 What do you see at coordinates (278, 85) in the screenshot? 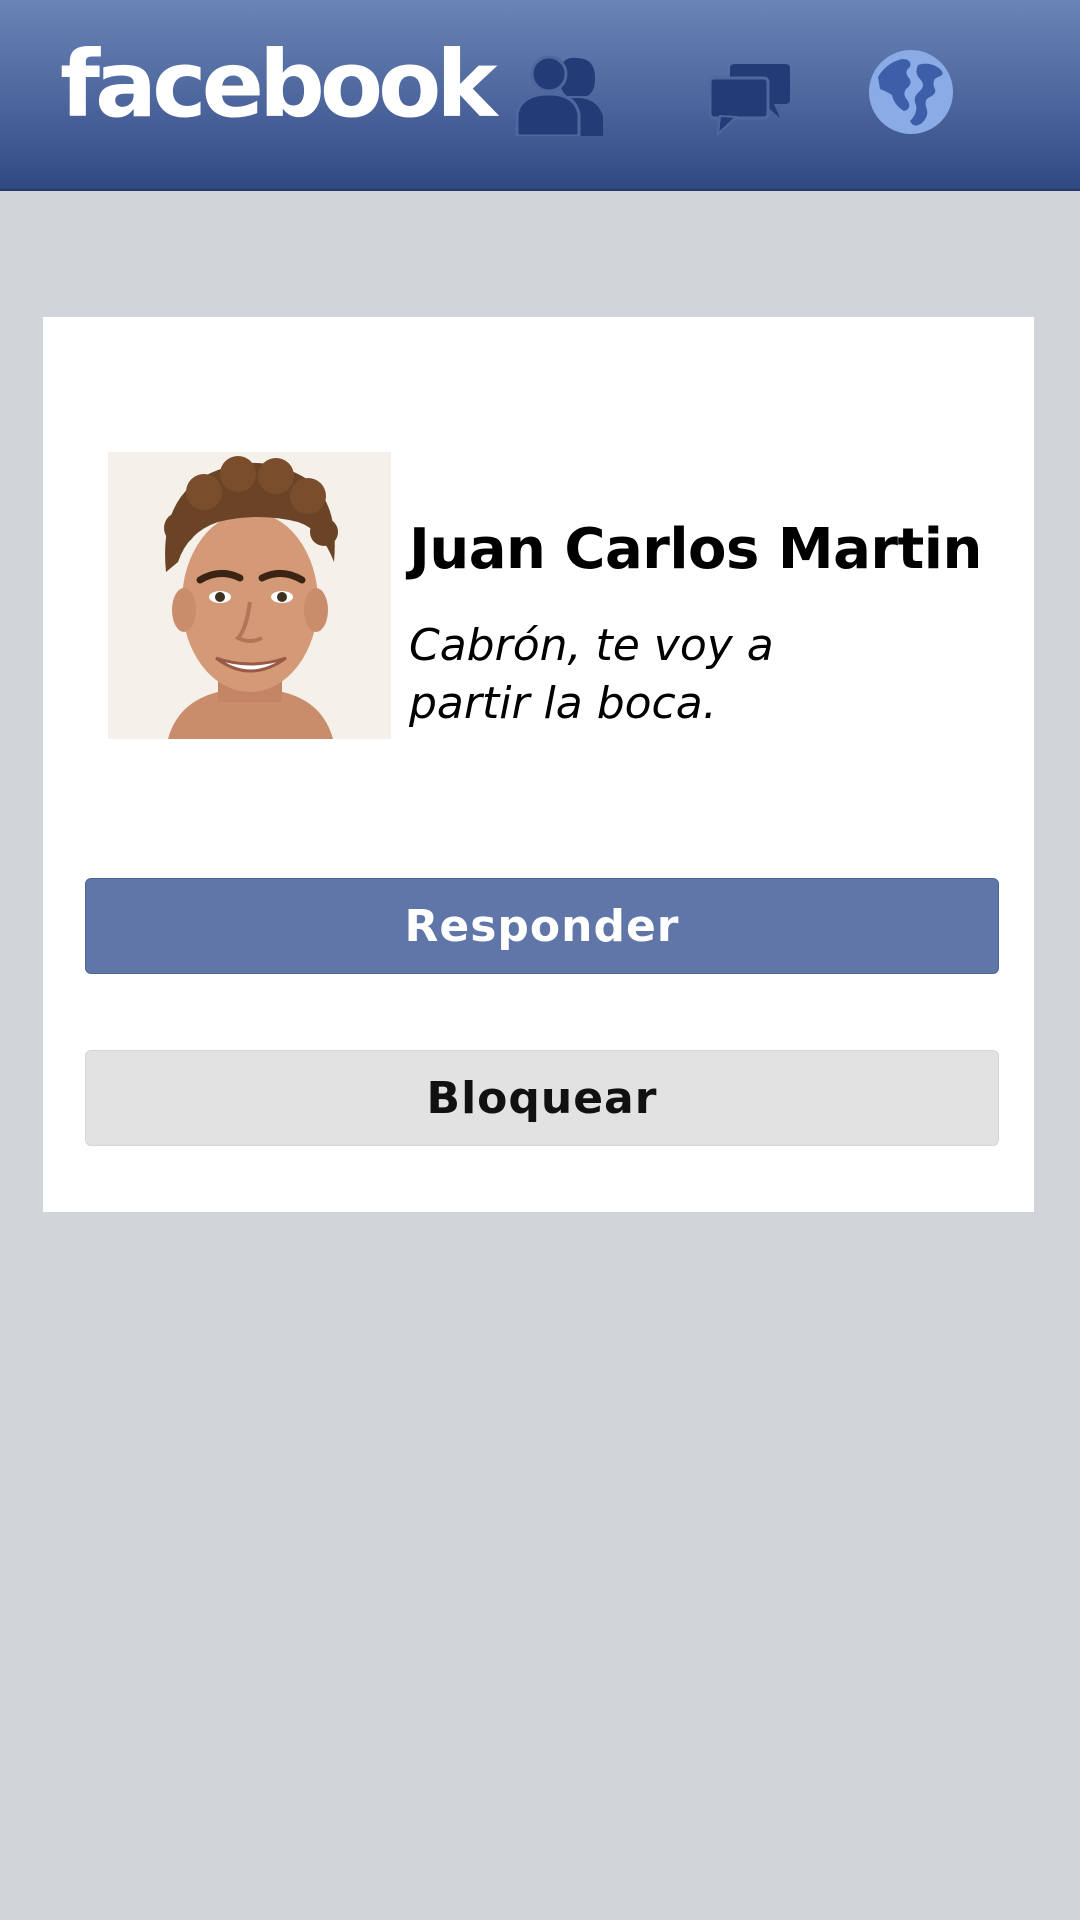
I see `facebook-logo: facebook` at bounding box center [278, 85].